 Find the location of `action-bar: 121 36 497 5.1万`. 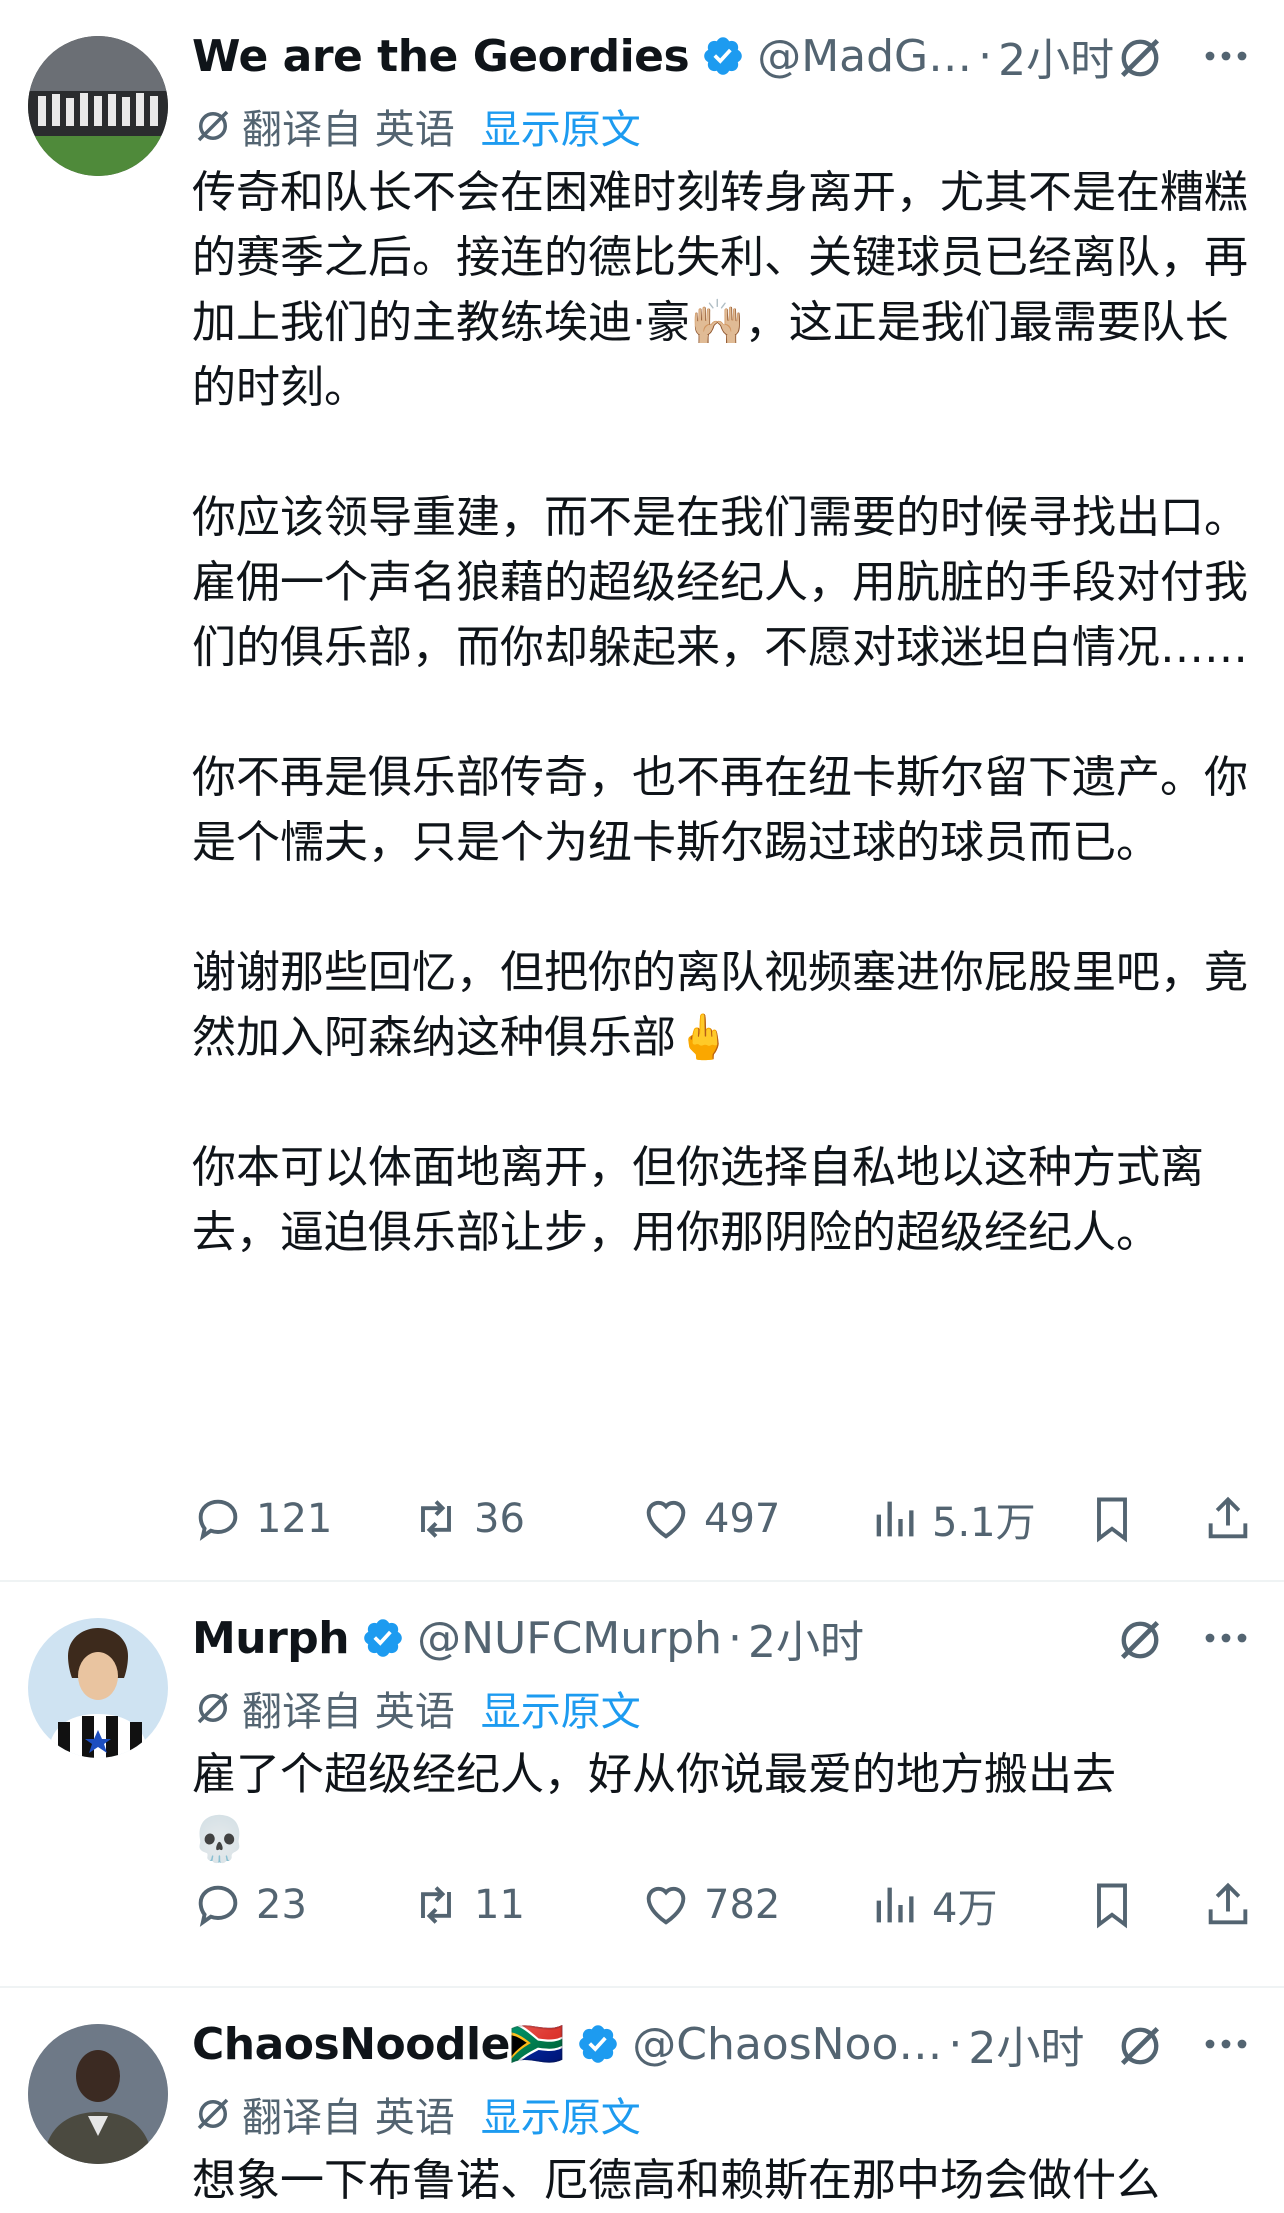

action-bar: 121 36 497 5.1万 is located at coordinates (724, 1519).